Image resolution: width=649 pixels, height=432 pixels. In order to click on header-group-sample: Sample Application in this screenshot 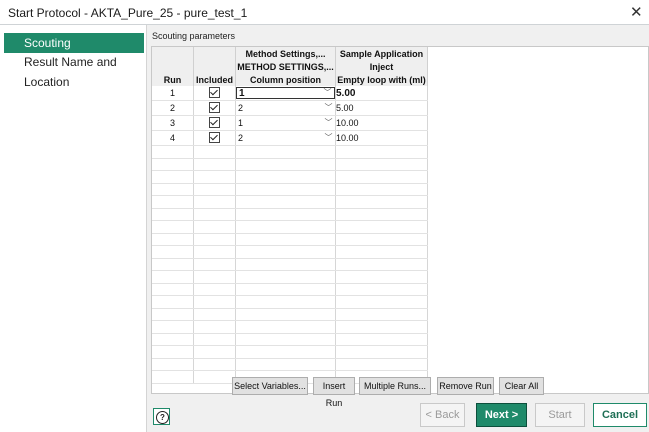, I will do `click(381, 53)`.